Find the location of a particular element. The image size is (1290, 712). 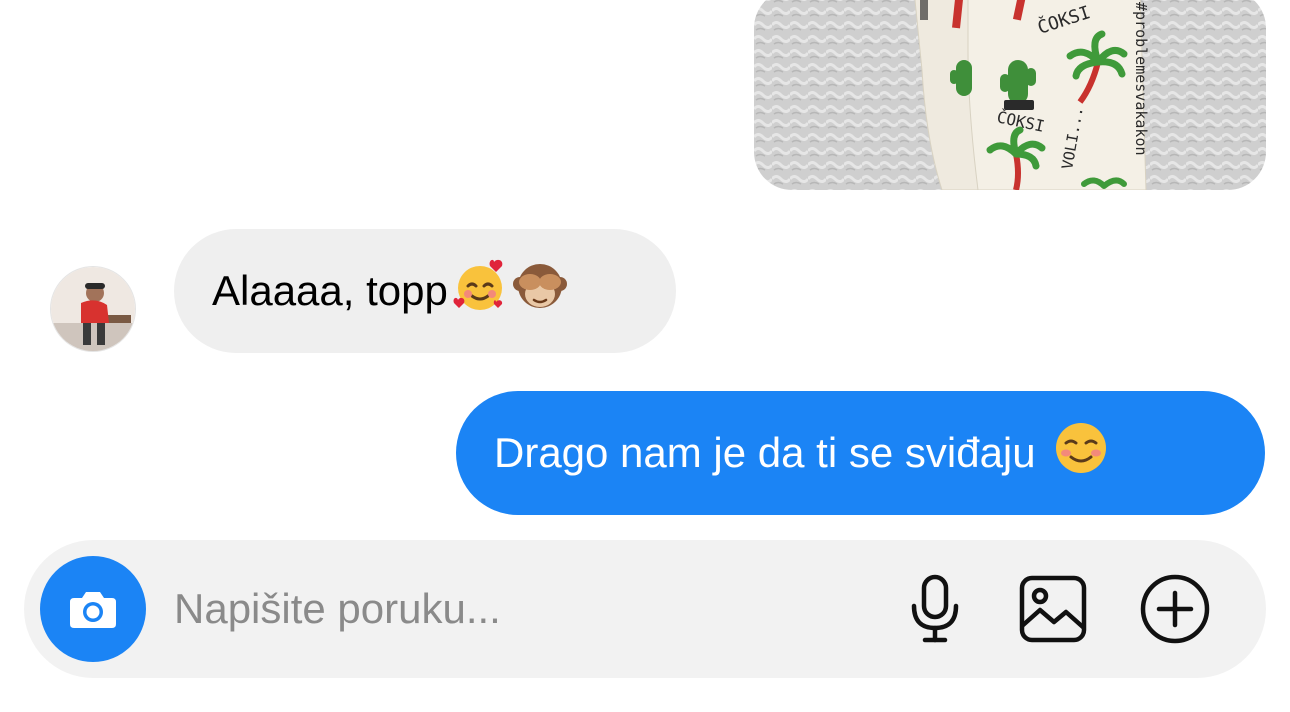

camera-button is located at coordinates (93, 609).